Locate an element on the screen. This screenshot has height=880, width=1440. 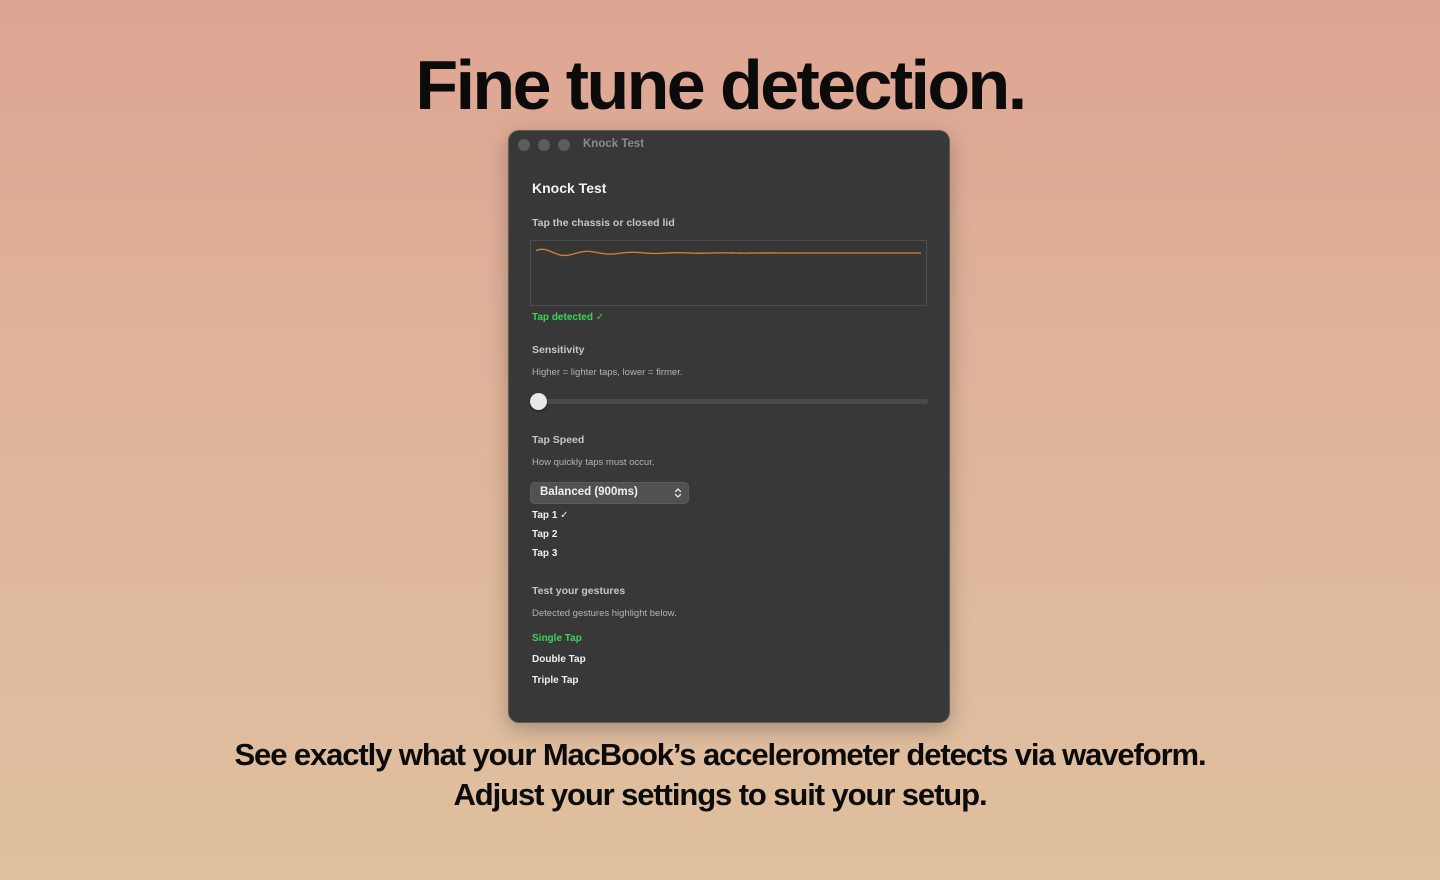
sensitivity-slider-thumb is located at coordinates (538, 401).